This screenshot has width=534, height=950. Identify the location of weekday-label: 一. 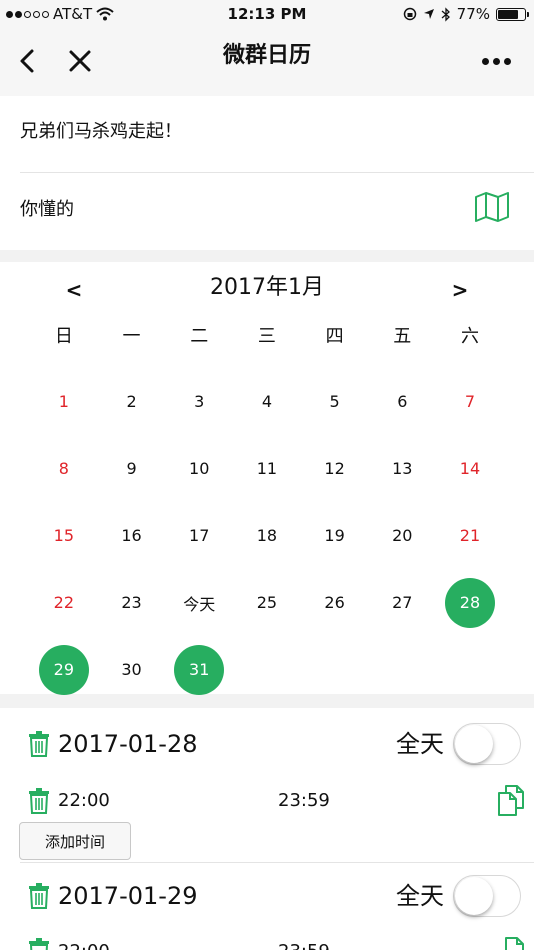
(131, 336).